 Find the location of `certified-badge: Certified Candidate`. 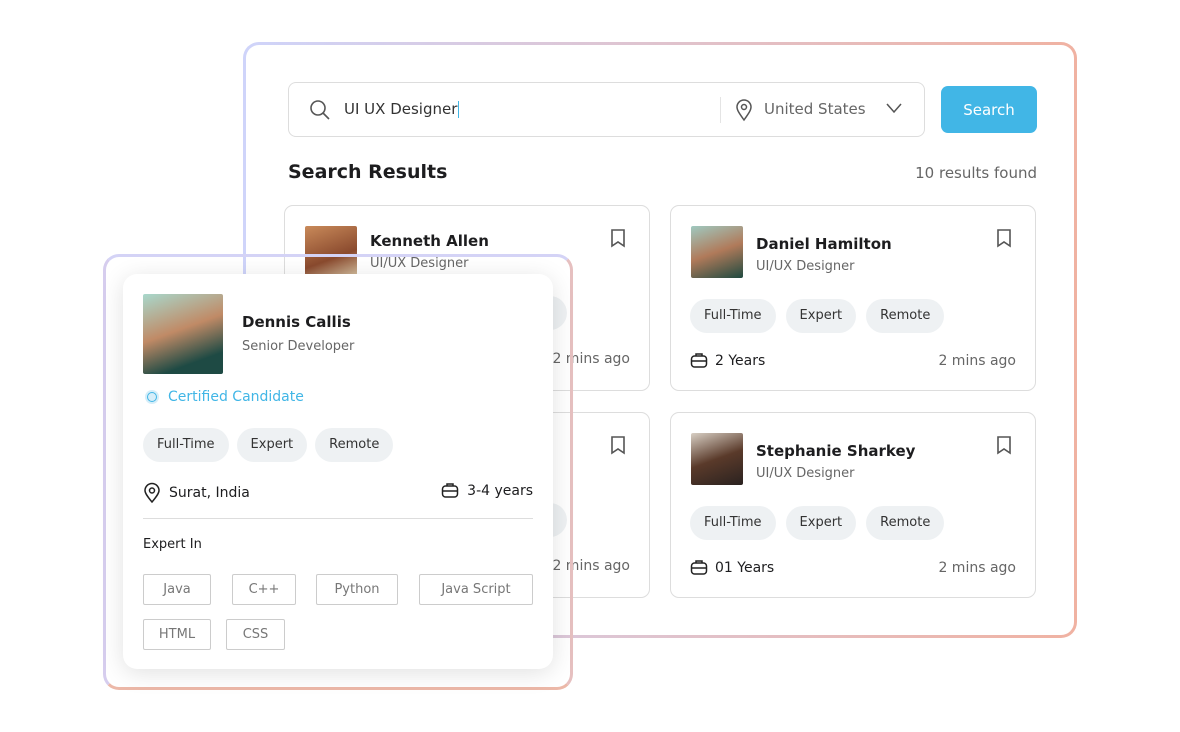

certified-badge: Certified Candidate is located at coordinates (224, 397).